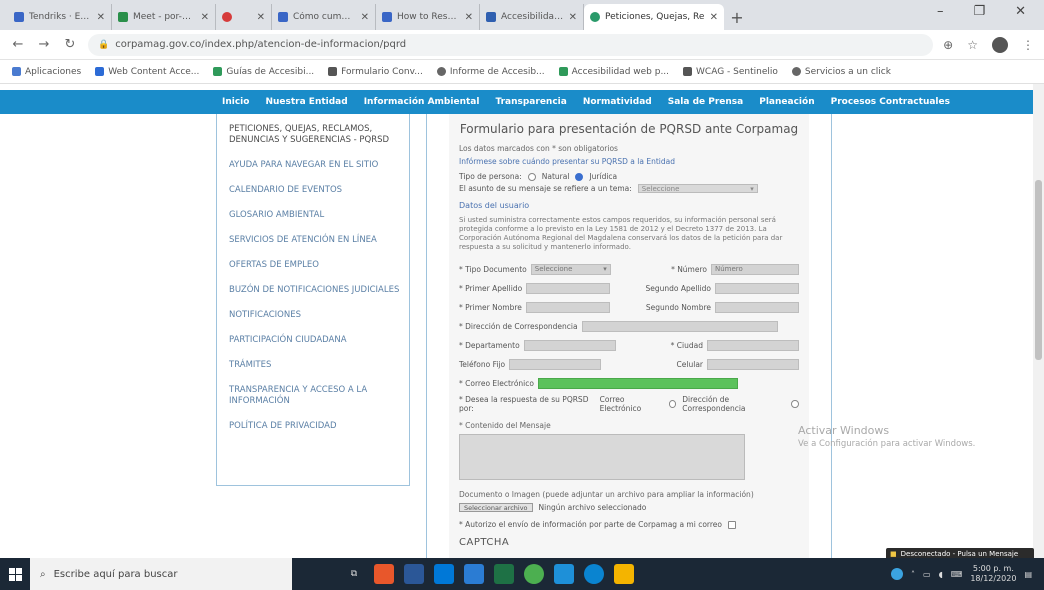 This screenshot has height=590, width=1044. Describe the element at coordinates (732, 524) in the screenshot. I see `consent-checkbox` at that location.